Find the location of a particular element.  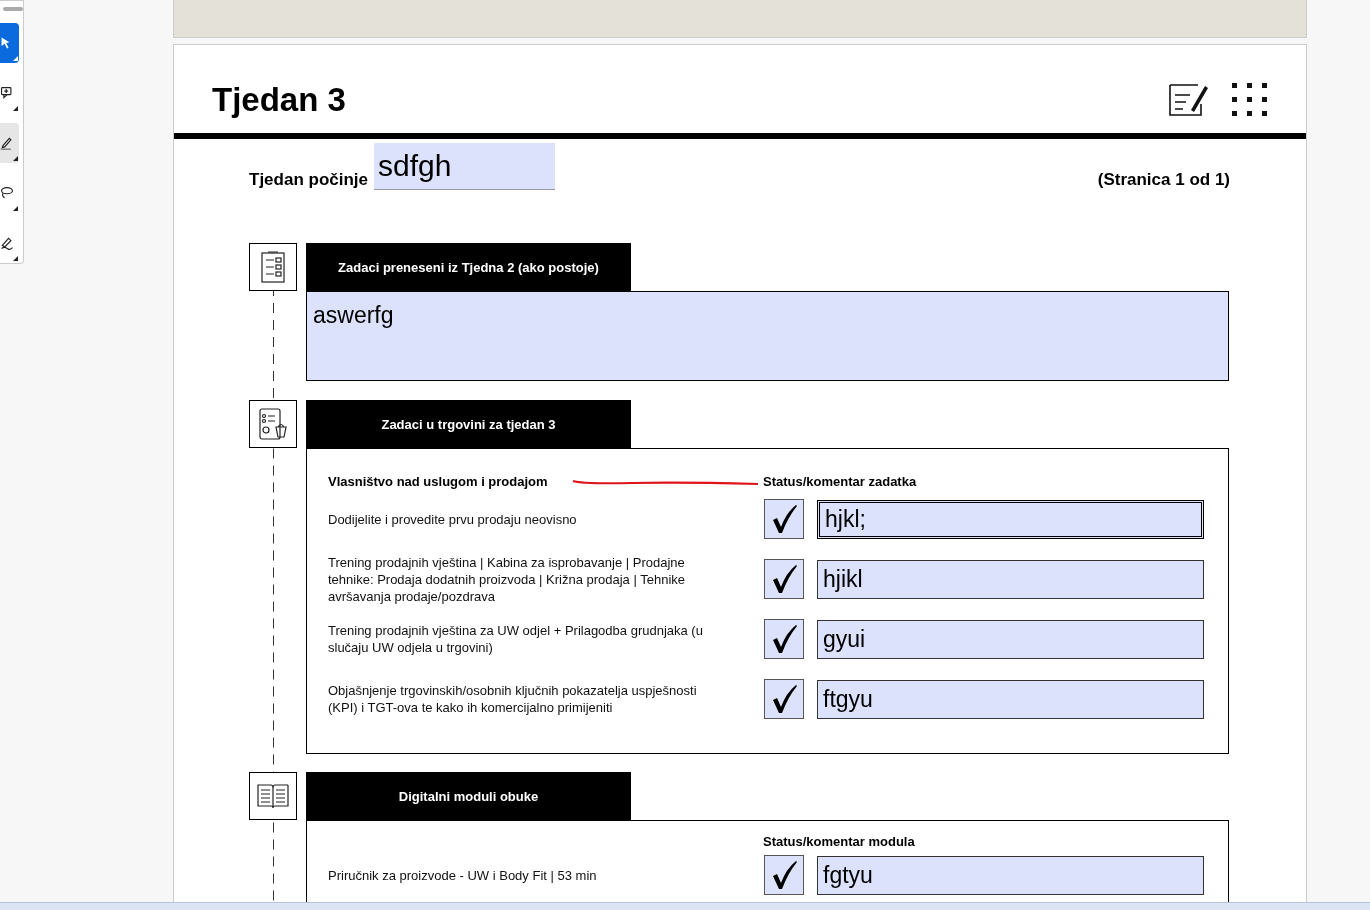

task-label: Priručnik za proizvode - UW i Body Fit | 53 min is located at coordinates (463, 875).